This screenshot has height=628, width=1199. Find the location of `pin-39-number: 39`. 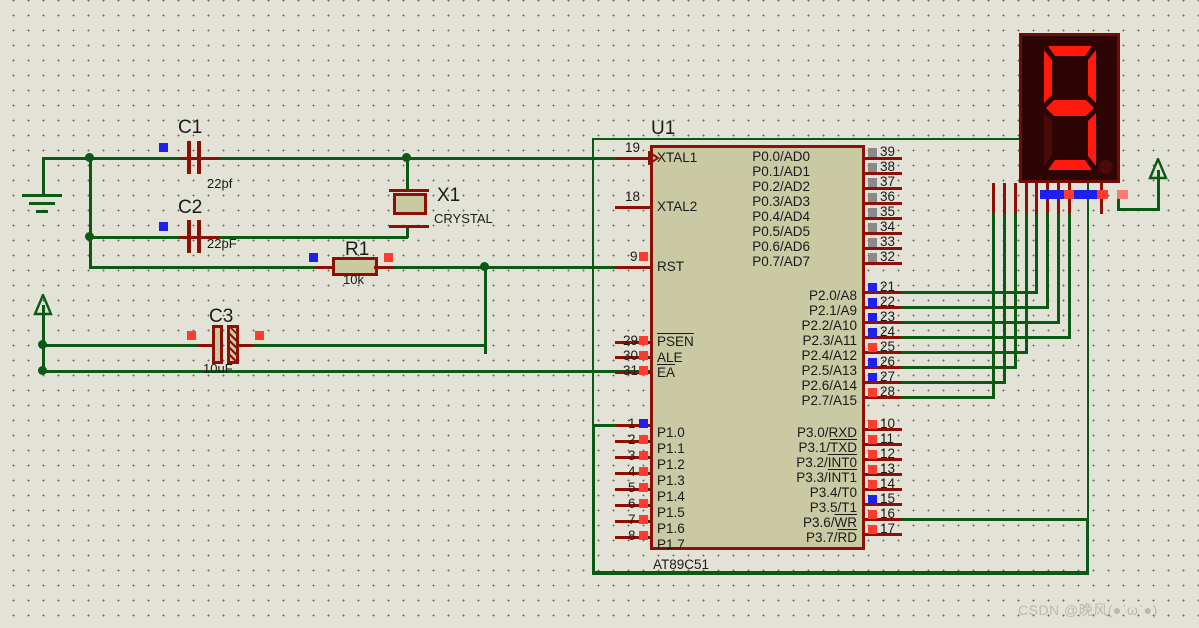

pin-39-number: 39 is located at coordinates (888, 151).